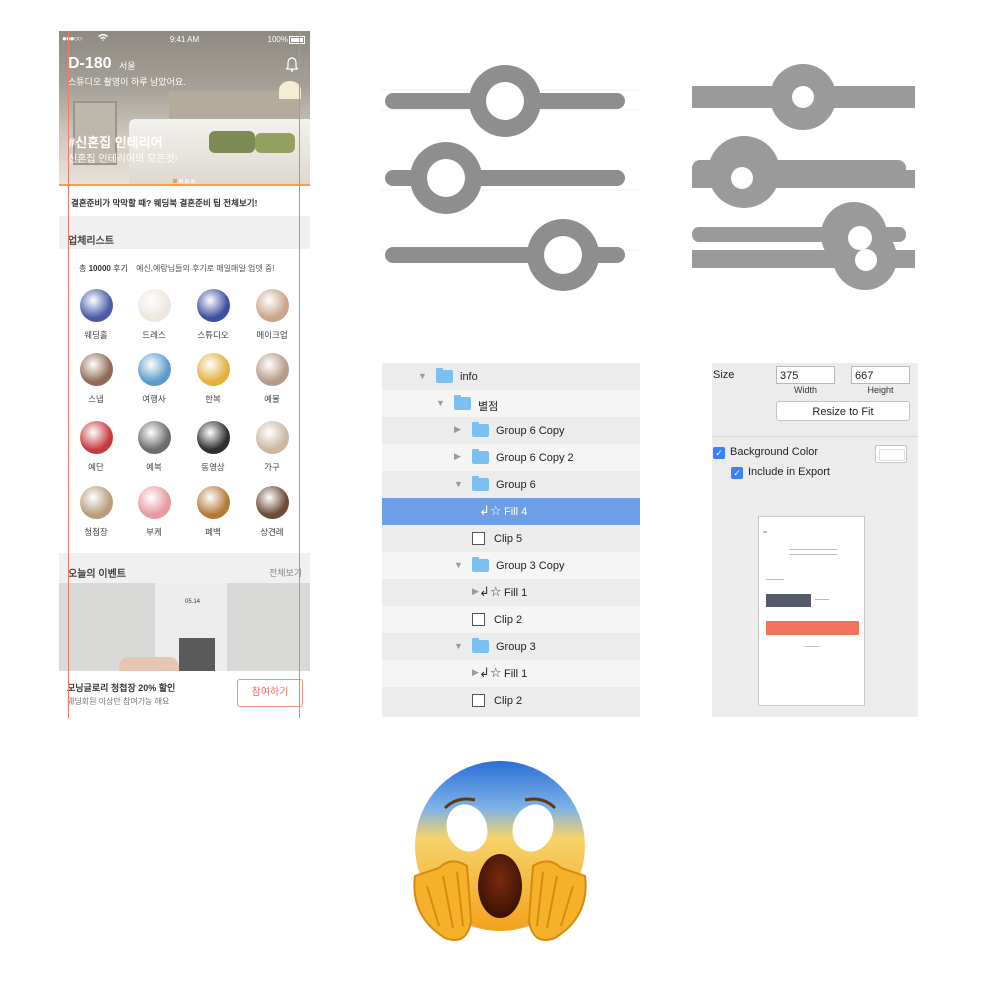 Image resolution: width=1000 pixels, height=1000 pixels. What do you see at coordinates (508, 620) in the screenshot?
I see `layer-name: Clip 2` at bounding box center [508, 620].